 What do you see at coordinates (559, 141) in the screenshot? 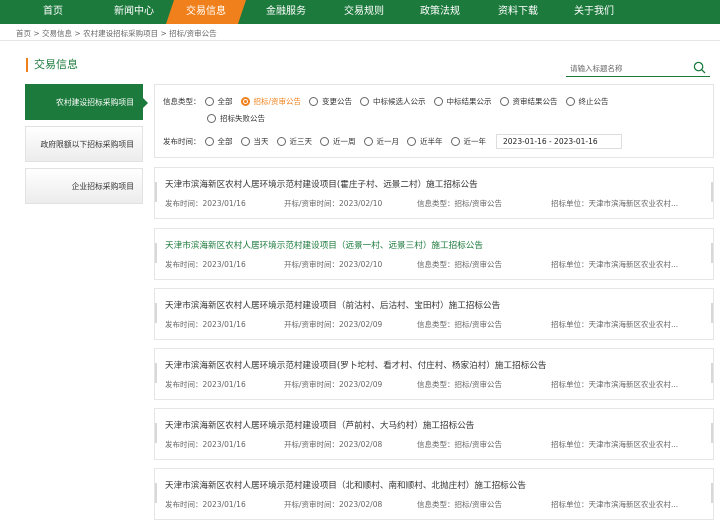
I see `date-range-input: 2023-01-16 - 2023-01-16` at bounding box center [559, 141].